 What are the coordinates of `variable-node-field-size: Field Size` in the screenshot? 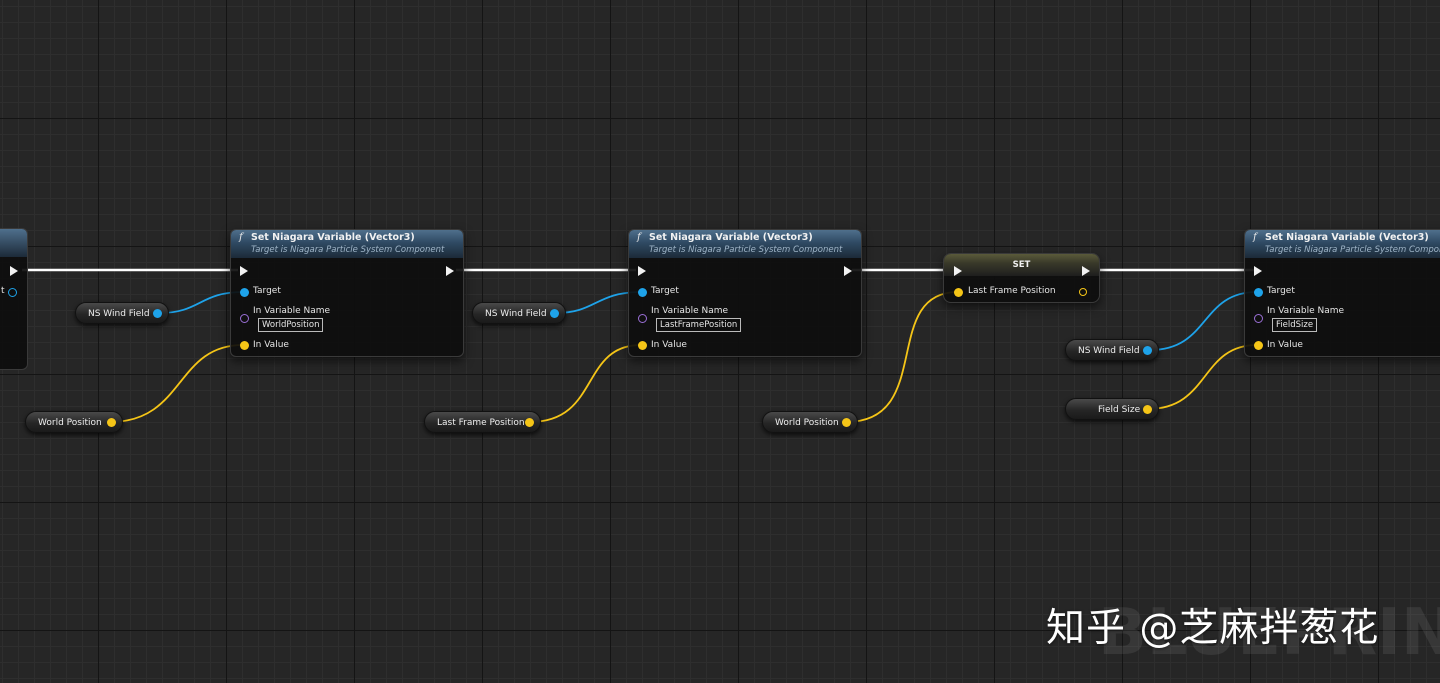 It's located at (1112, 409).